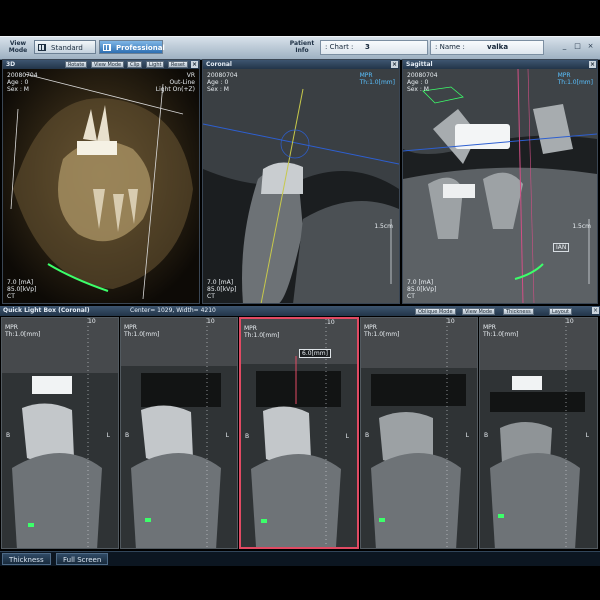  Describe the element at coordinates (108, 64) in the screenshot. I see `view-mode-3d-button: View Mode` at that location.